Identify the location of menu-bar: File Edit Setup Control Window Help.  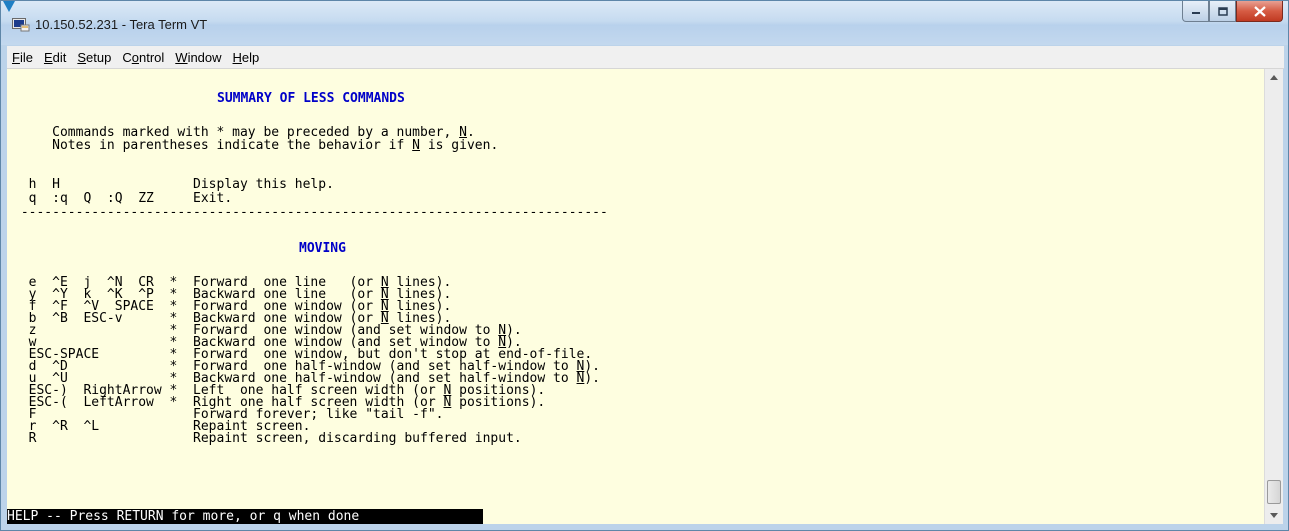
(645, 57).